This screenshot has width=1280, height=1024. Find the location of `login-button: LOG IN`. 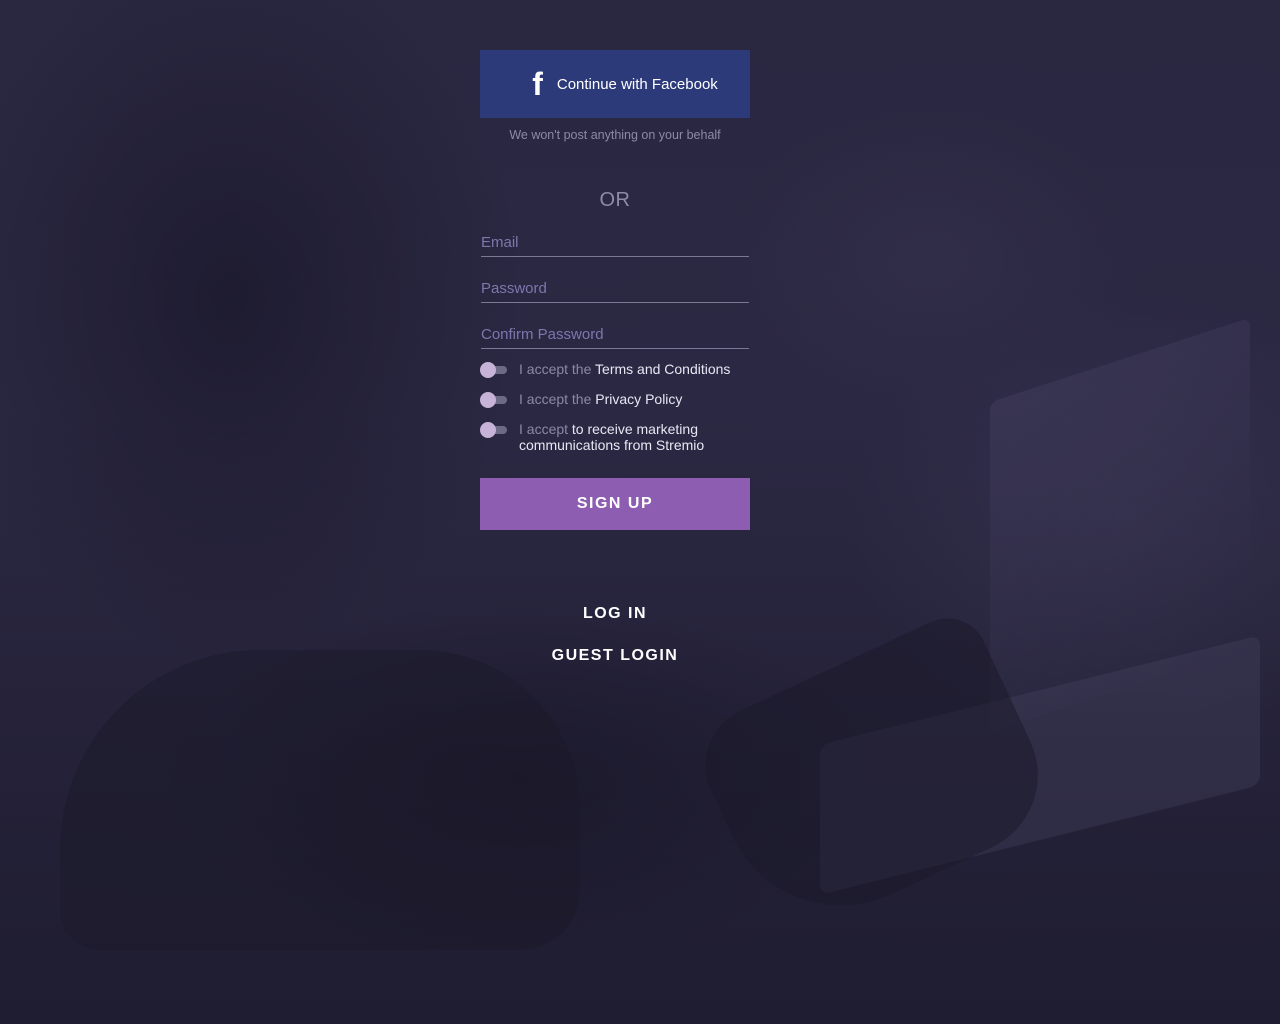

login-button: LOG IN is located at coordinates (615, 614).